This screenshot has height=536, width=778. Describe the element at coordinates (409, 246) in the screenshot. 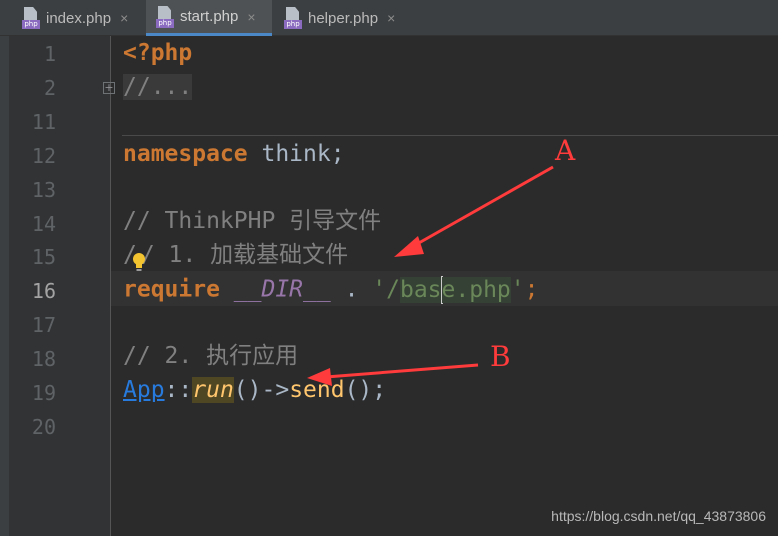

I see `arrow-a-head` at that location.